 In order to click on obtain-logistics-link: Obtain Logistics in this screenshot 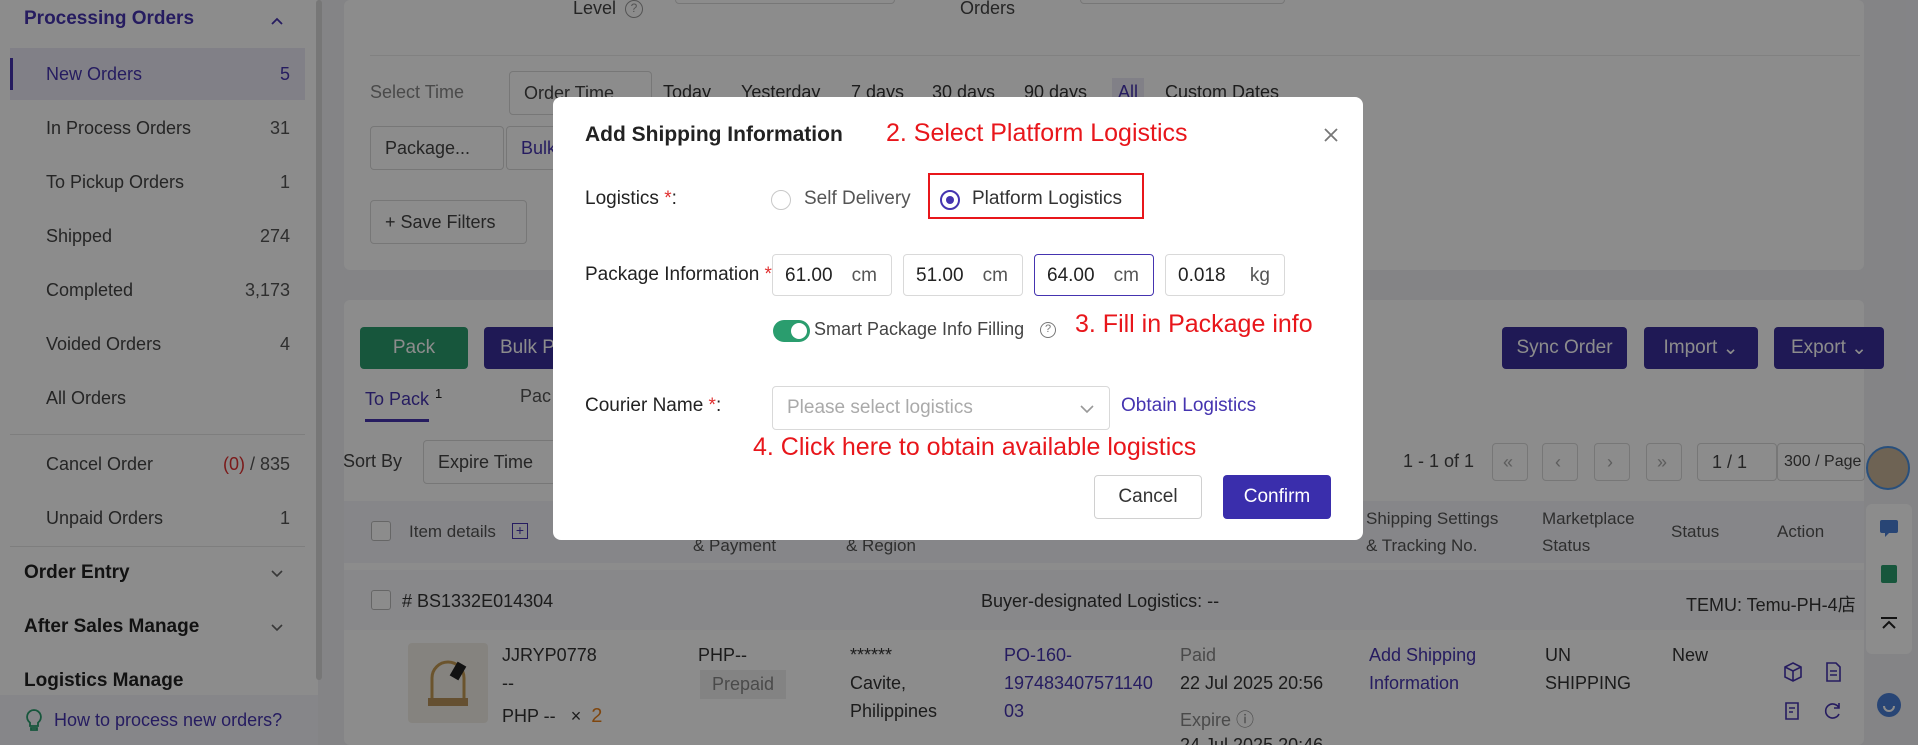, I will do `click(1188, 406)`.